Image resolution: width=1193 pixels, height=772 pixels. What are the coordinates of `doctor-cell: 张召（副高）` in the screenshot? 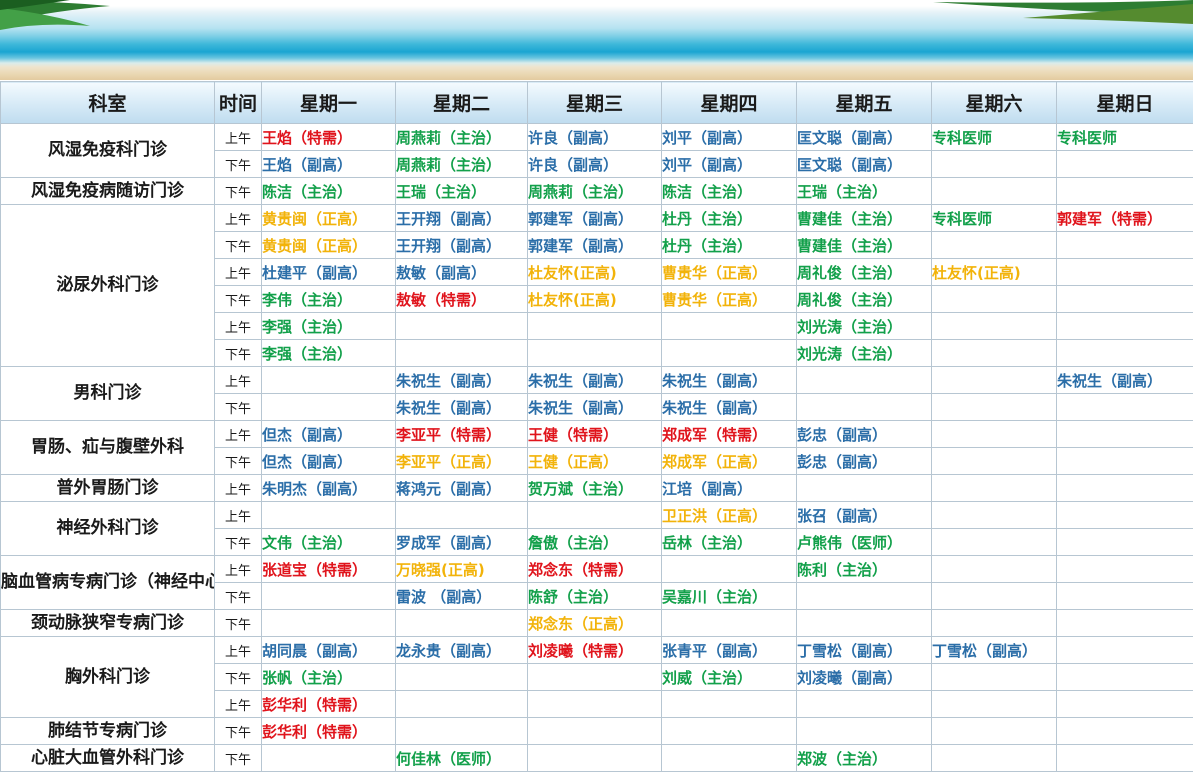 It's located at (864, 515).